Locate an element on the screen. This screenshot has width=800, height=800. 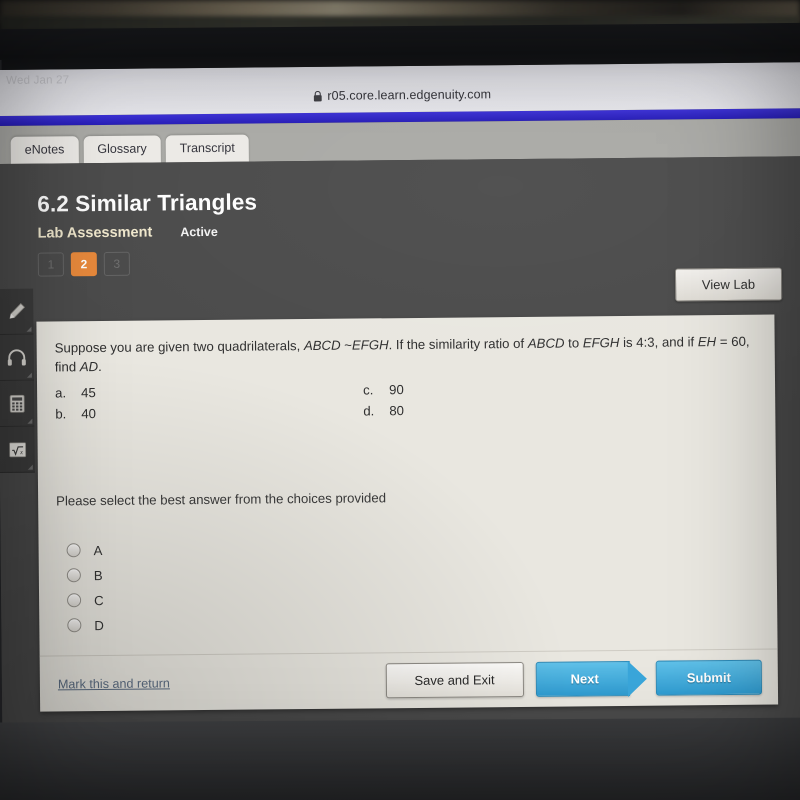
choice-a-value: 45 is located at coordinates (88, 393).